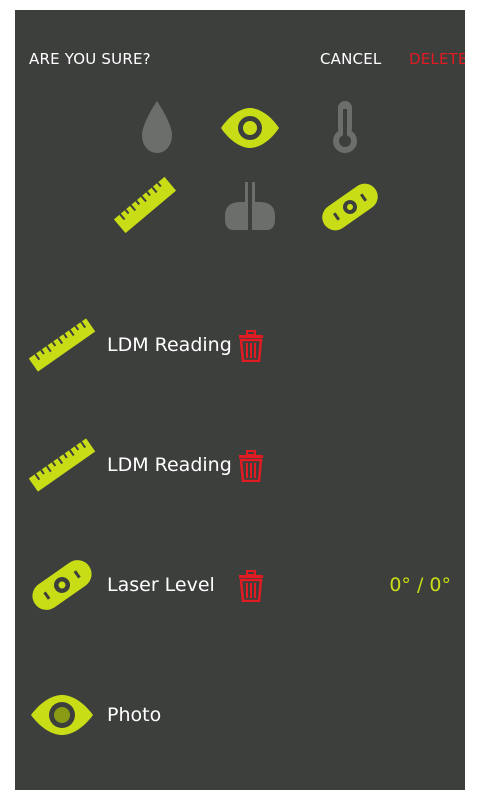  I want to click on thermometer-icon, so click(345, 127).